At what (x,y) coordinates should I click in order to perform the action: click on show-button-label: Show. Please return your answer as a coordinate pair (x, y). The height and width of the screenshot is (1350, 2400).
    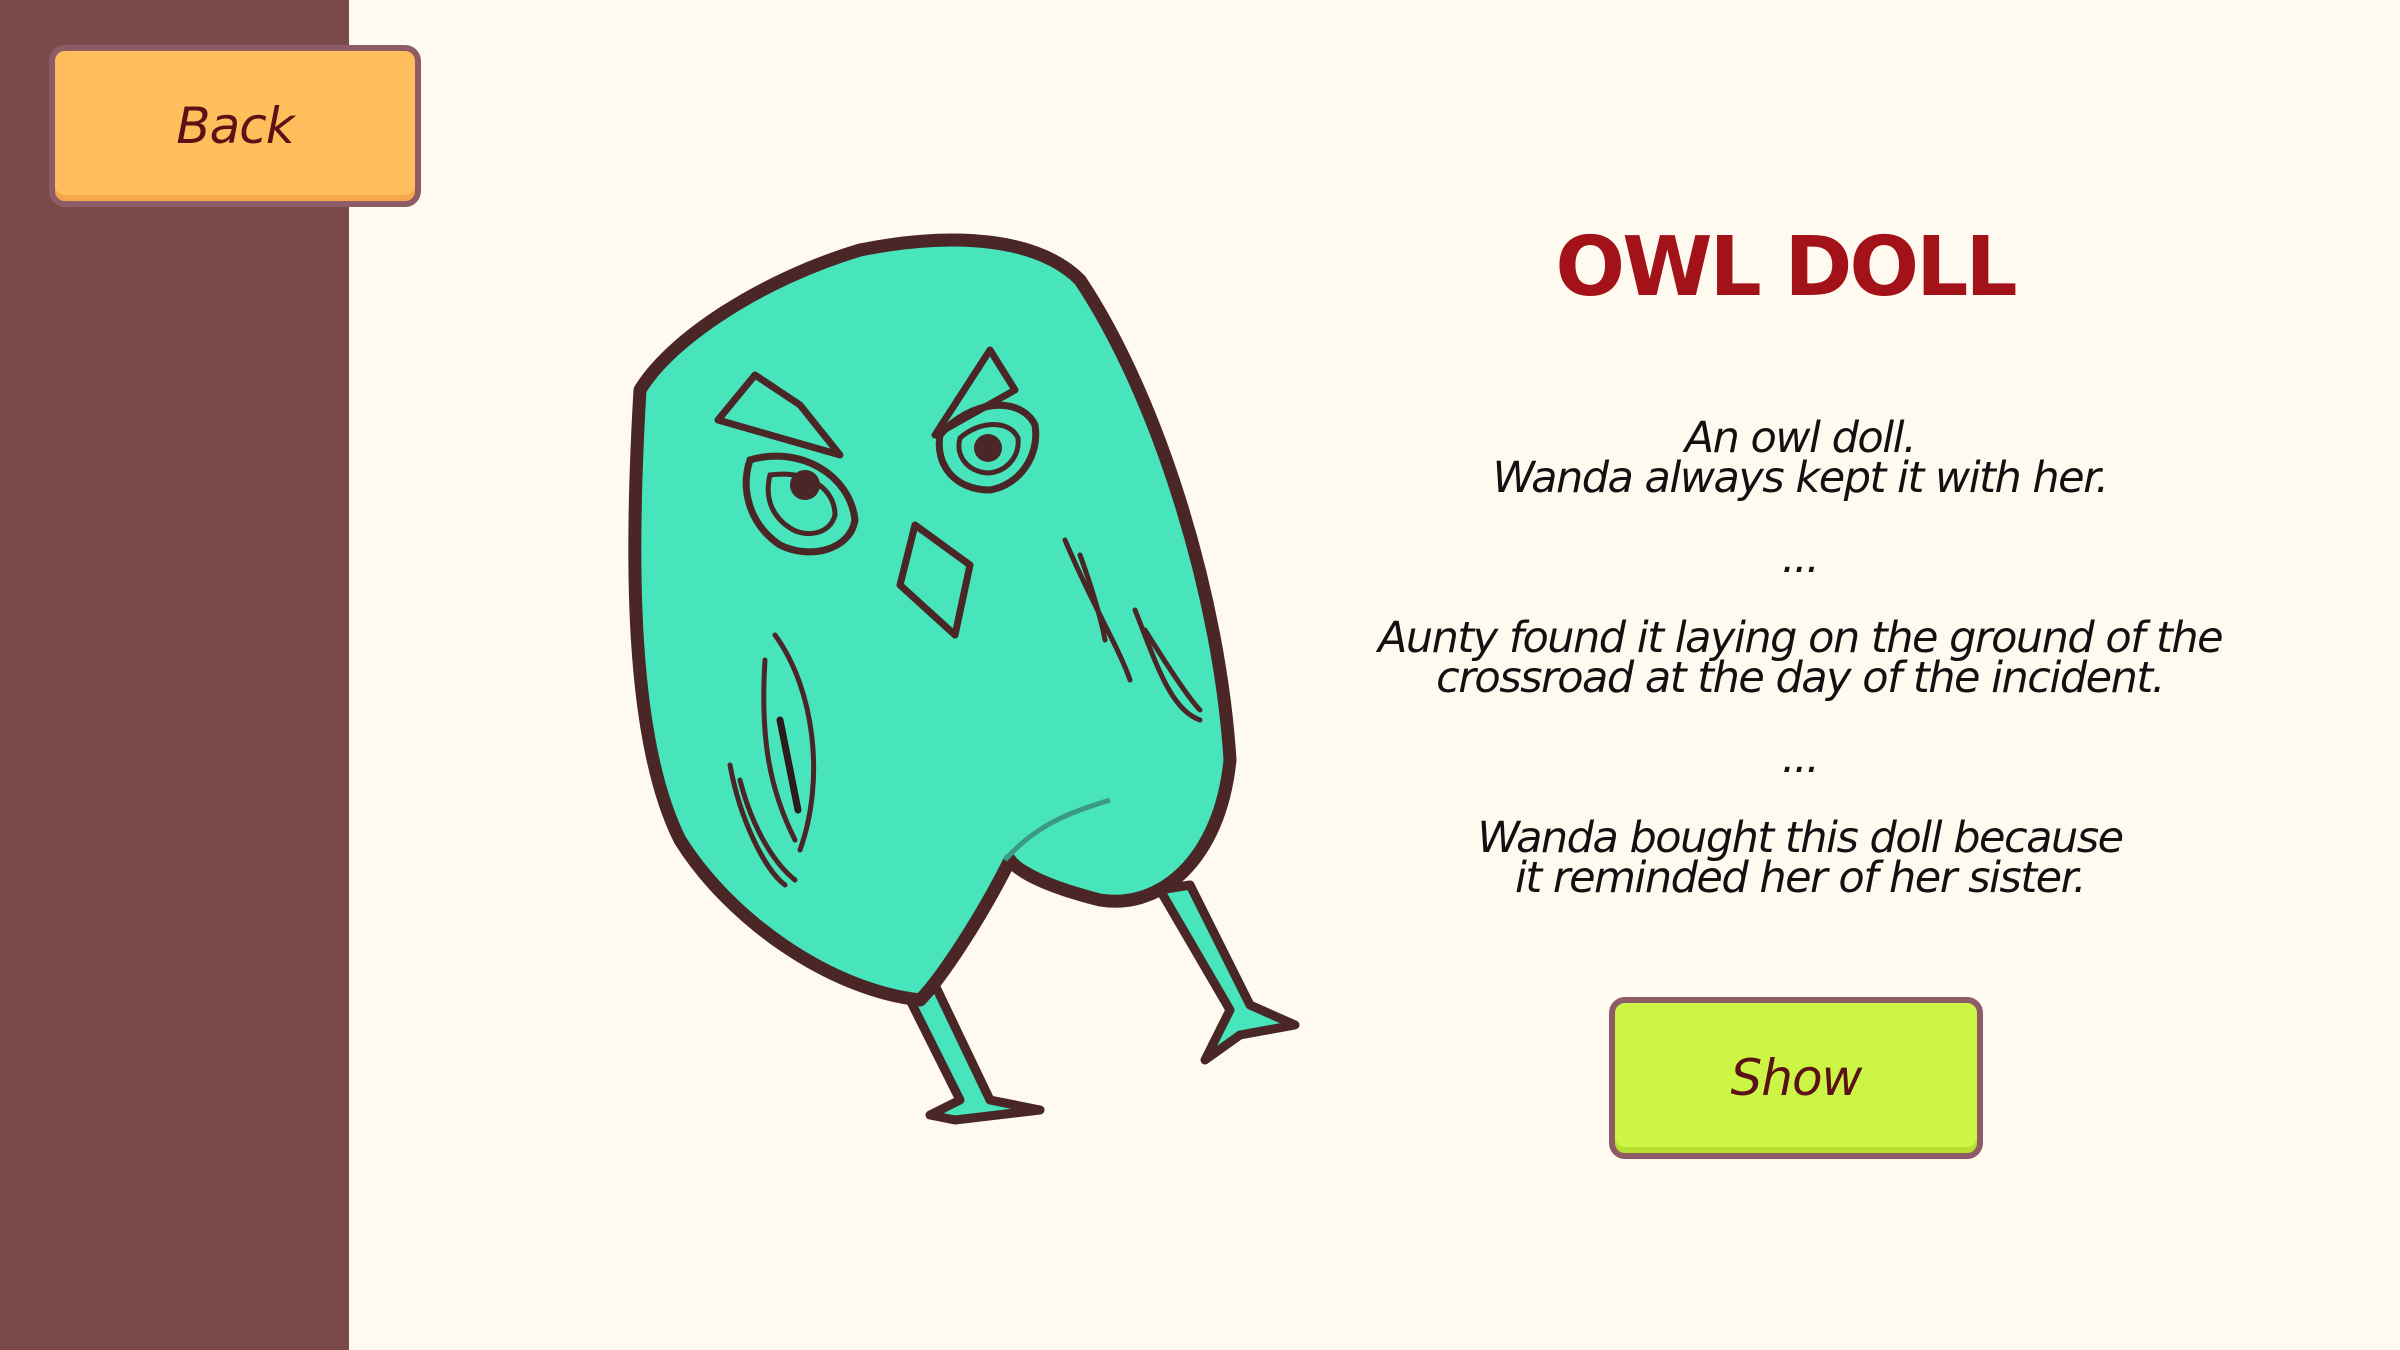
    Looking at the image, I should click on (1796, 1078).